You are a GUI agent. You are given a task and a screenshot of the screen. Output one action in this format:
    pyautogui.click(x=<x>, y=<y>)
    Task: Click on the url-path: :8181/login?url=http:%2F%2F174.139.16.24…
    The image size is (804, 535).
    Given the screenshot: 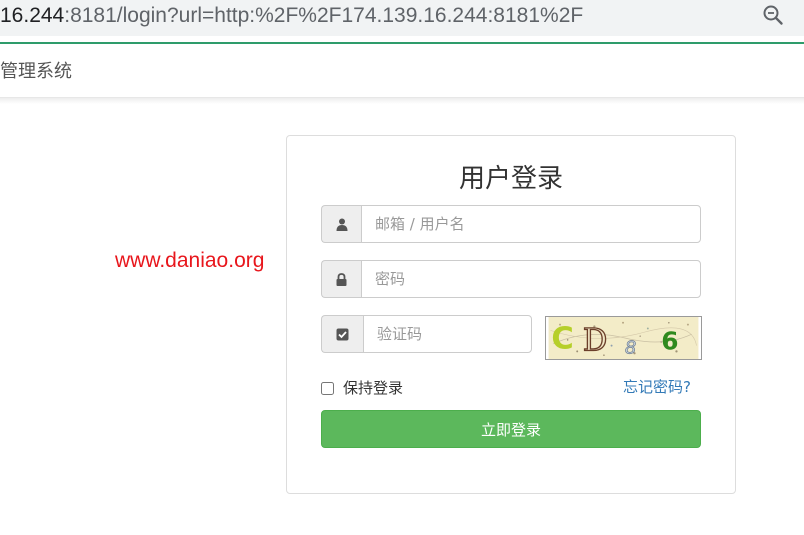 What is the action you would take?
    pyautogui.click(x=324, y=15)
    